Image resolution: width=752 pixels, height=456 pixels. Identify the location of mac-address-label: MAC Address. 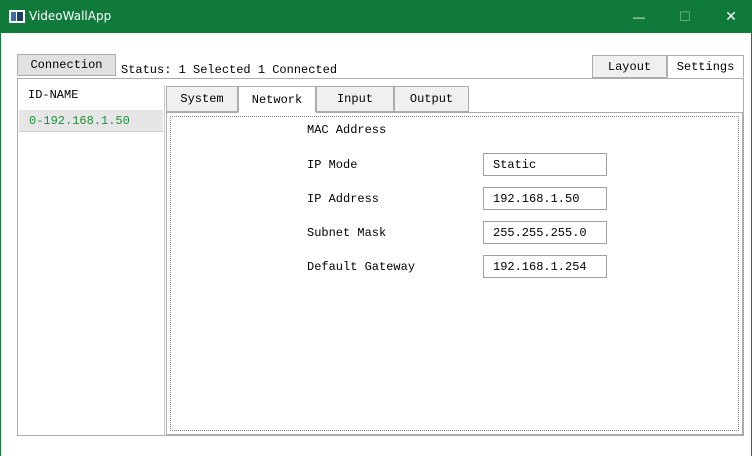
(347, 130).